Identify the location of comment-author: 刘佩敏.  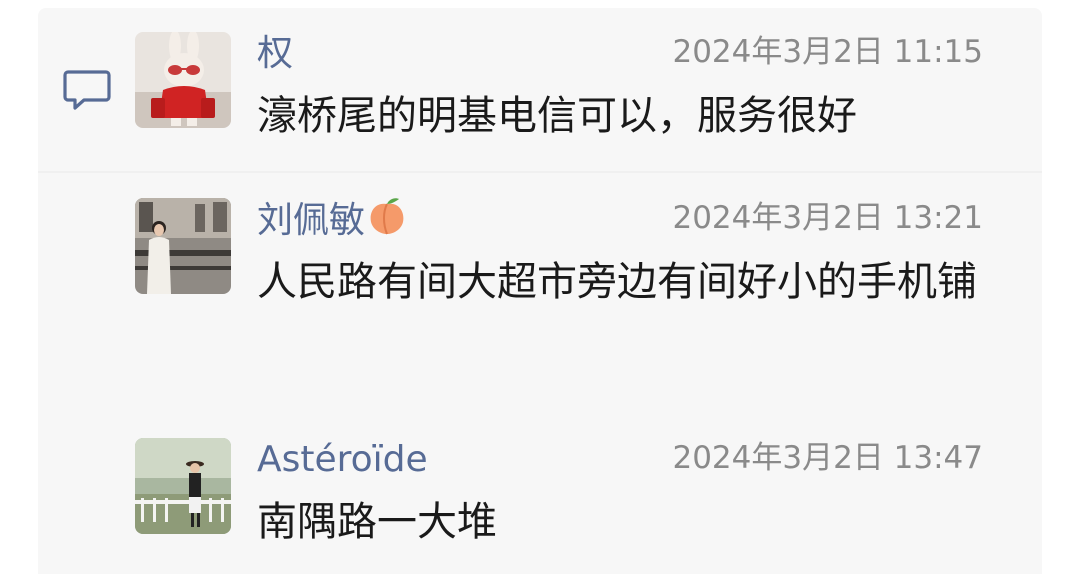
(332, 220).